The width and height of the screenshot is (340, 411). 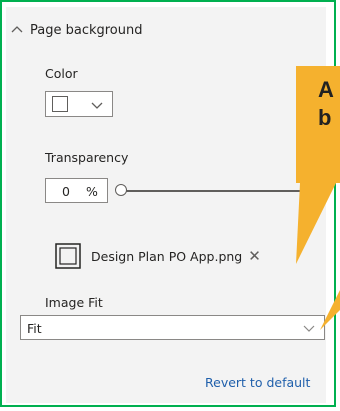 I want to click on background-image-row: Design Plan PO App.png ✕, so click(x=158, y=256).